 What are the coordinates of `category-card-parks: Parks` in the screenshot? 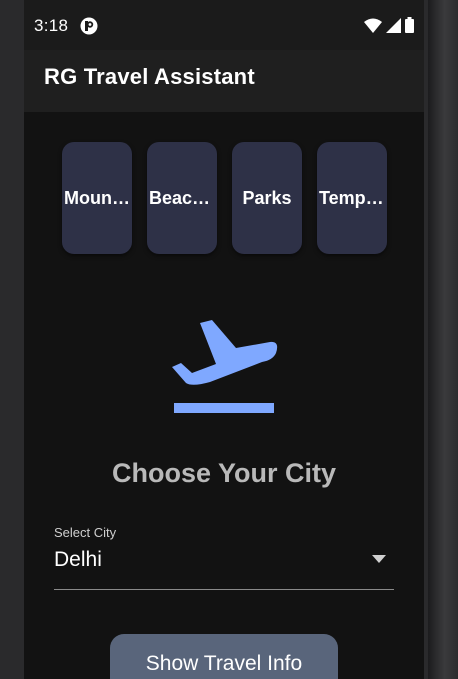 It's located at (267, 198).